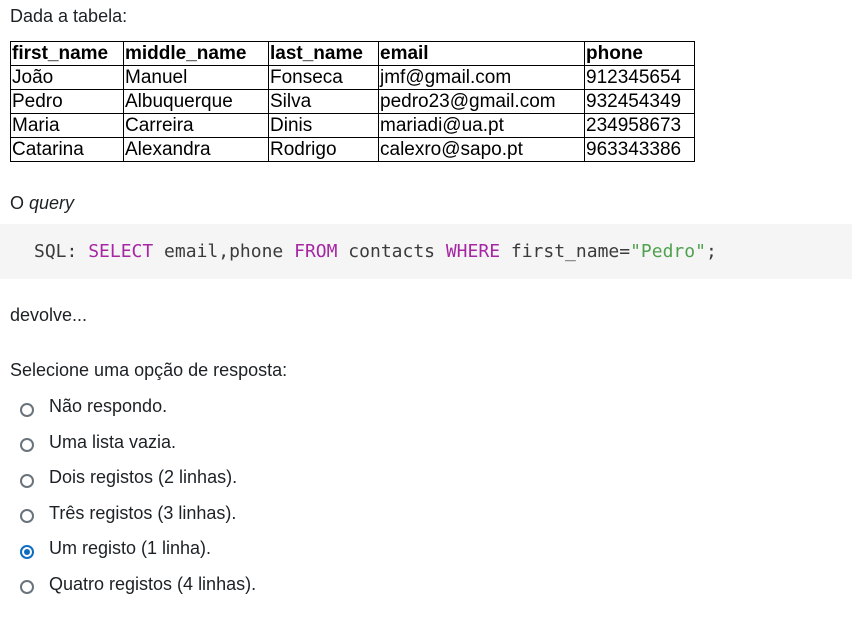 The height and width of the screenshot is (630, 852). Describe the element at coordinates (391, 251) in the screenshot. I see `code-table: contacts` at that location.